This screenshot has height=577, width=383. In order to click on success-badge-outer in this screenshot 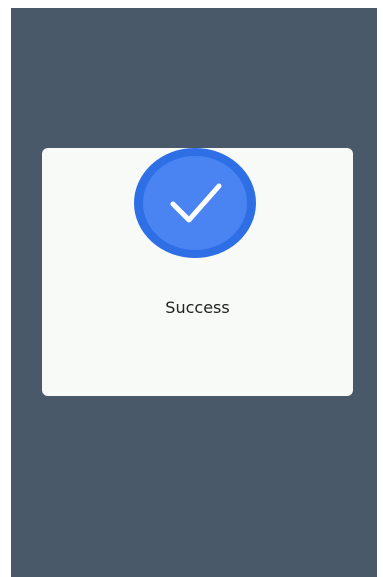, I will do `click(195, 203)`.